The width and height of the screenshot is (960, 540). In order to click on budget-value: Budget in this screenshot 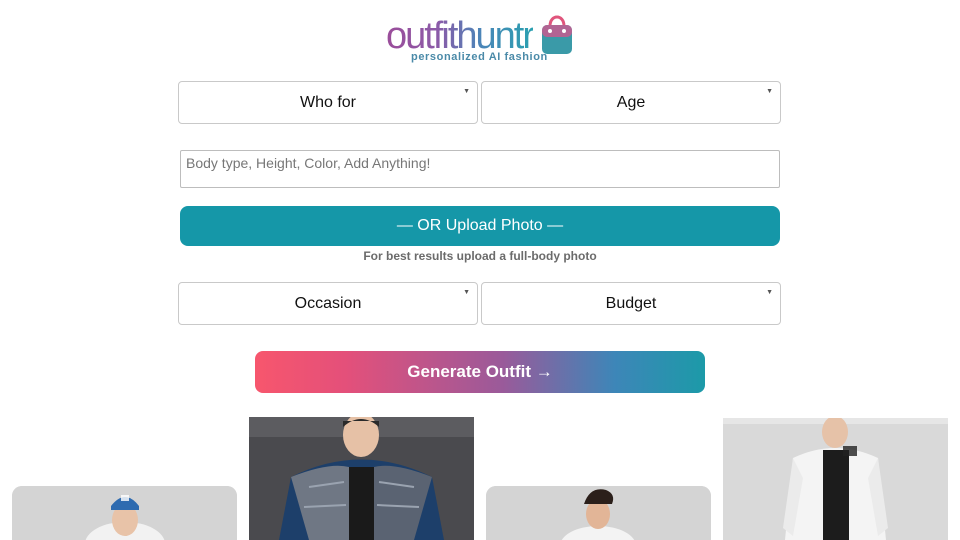, I will do `click(631, 303)`.